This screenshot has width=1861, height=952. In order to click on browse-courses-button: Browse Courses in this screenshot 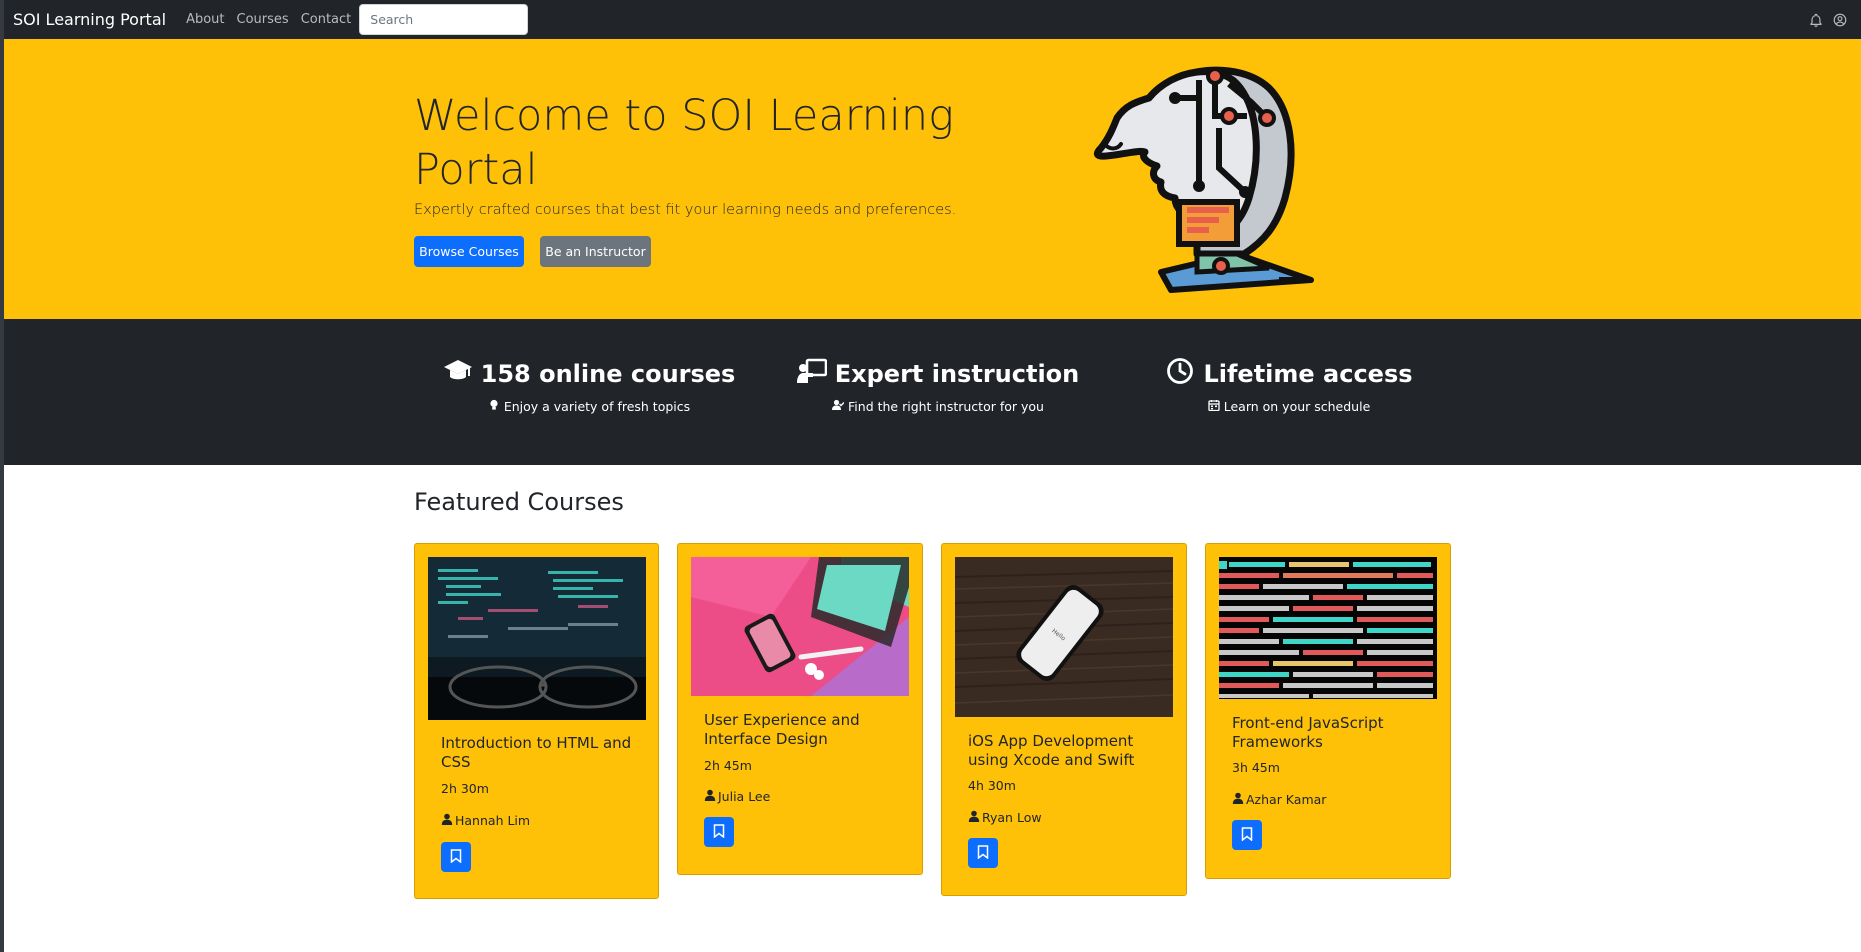, I will do `click(469, 251)`.